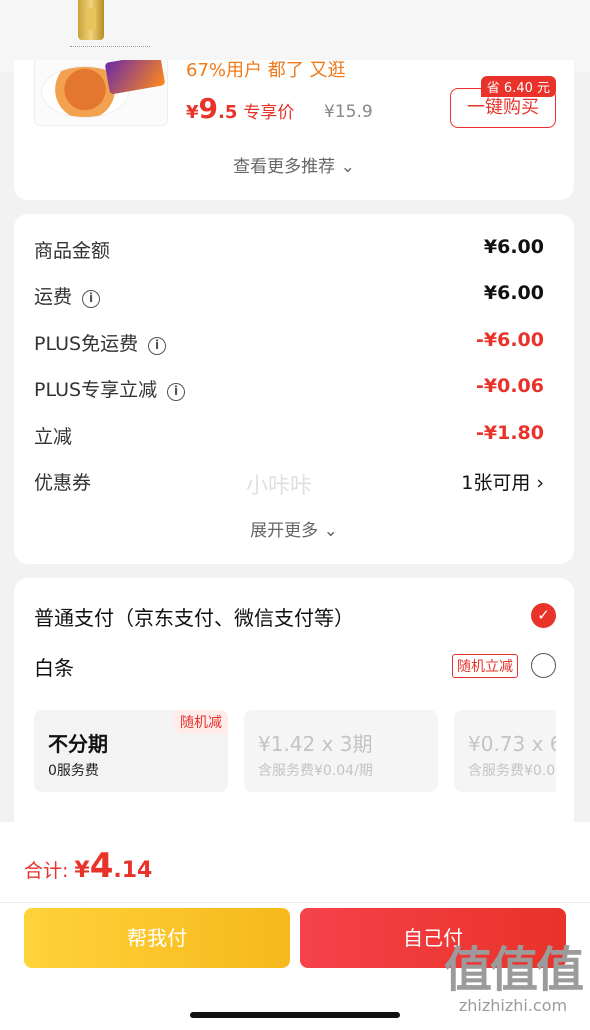  I want to click on installment-option-3: ¥1.42 x 3期 含服务费¥0.04/期, so click(341, 751).